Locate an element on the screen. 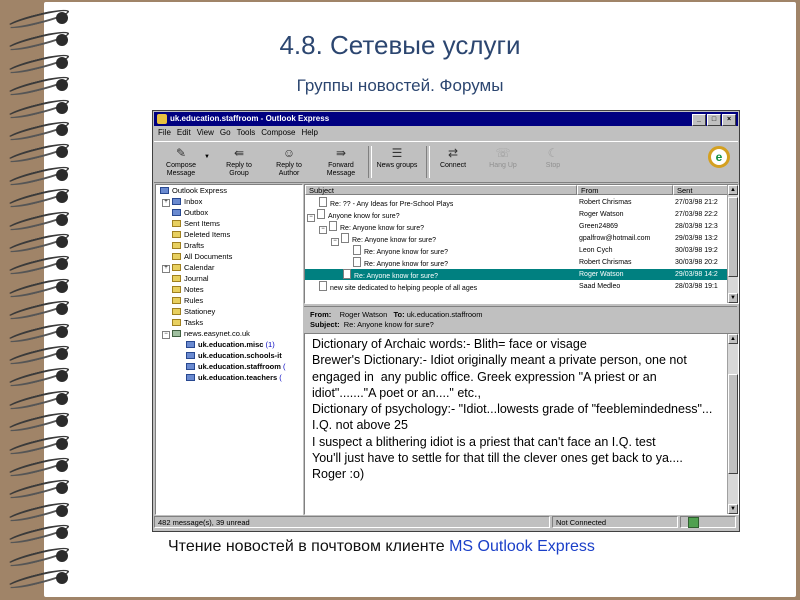  stop-icon: ☾ is located at coordinates (553, 153).